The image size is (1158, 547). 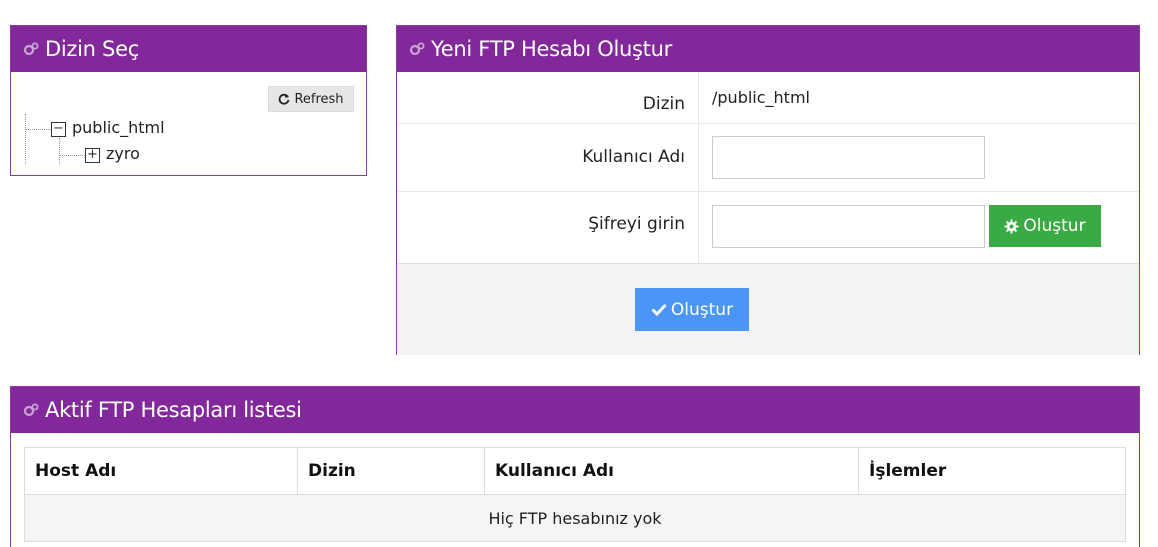 I want to click on table-header-row: Host Adı Dizin Kullanıcı Adı İşlemler, so click(x=575, y=471).